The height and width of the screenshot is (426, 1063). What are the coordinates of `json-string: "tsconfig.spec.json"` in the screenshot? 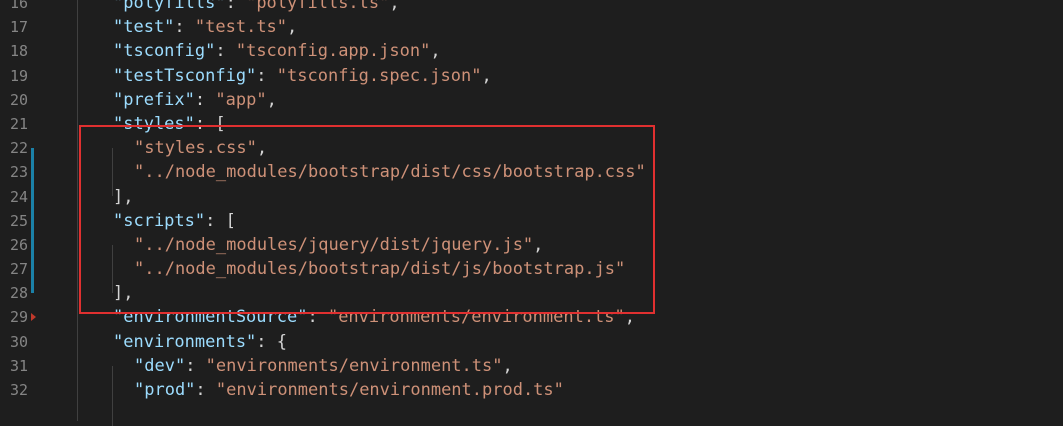 It's located at (379, 75).